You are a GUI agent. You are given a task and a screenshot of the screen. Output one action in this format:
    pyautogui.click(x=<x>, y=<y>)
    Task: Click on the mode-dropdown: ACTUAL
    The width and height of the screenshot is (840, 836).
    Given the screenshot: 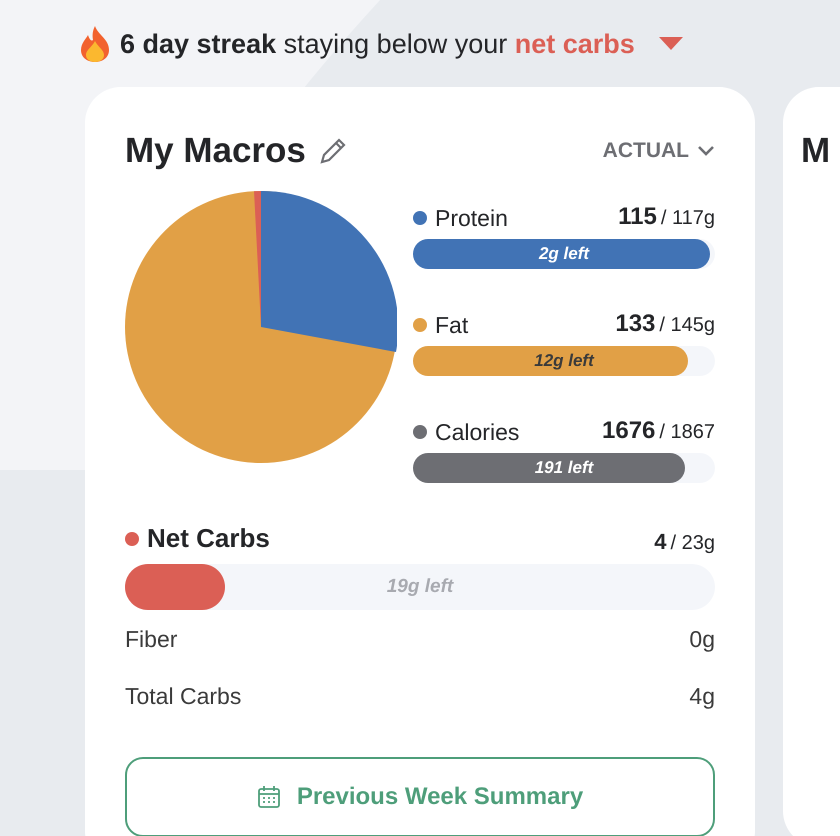 What is the action you would take?
    pyautogui.click(x=658, y=150)
    